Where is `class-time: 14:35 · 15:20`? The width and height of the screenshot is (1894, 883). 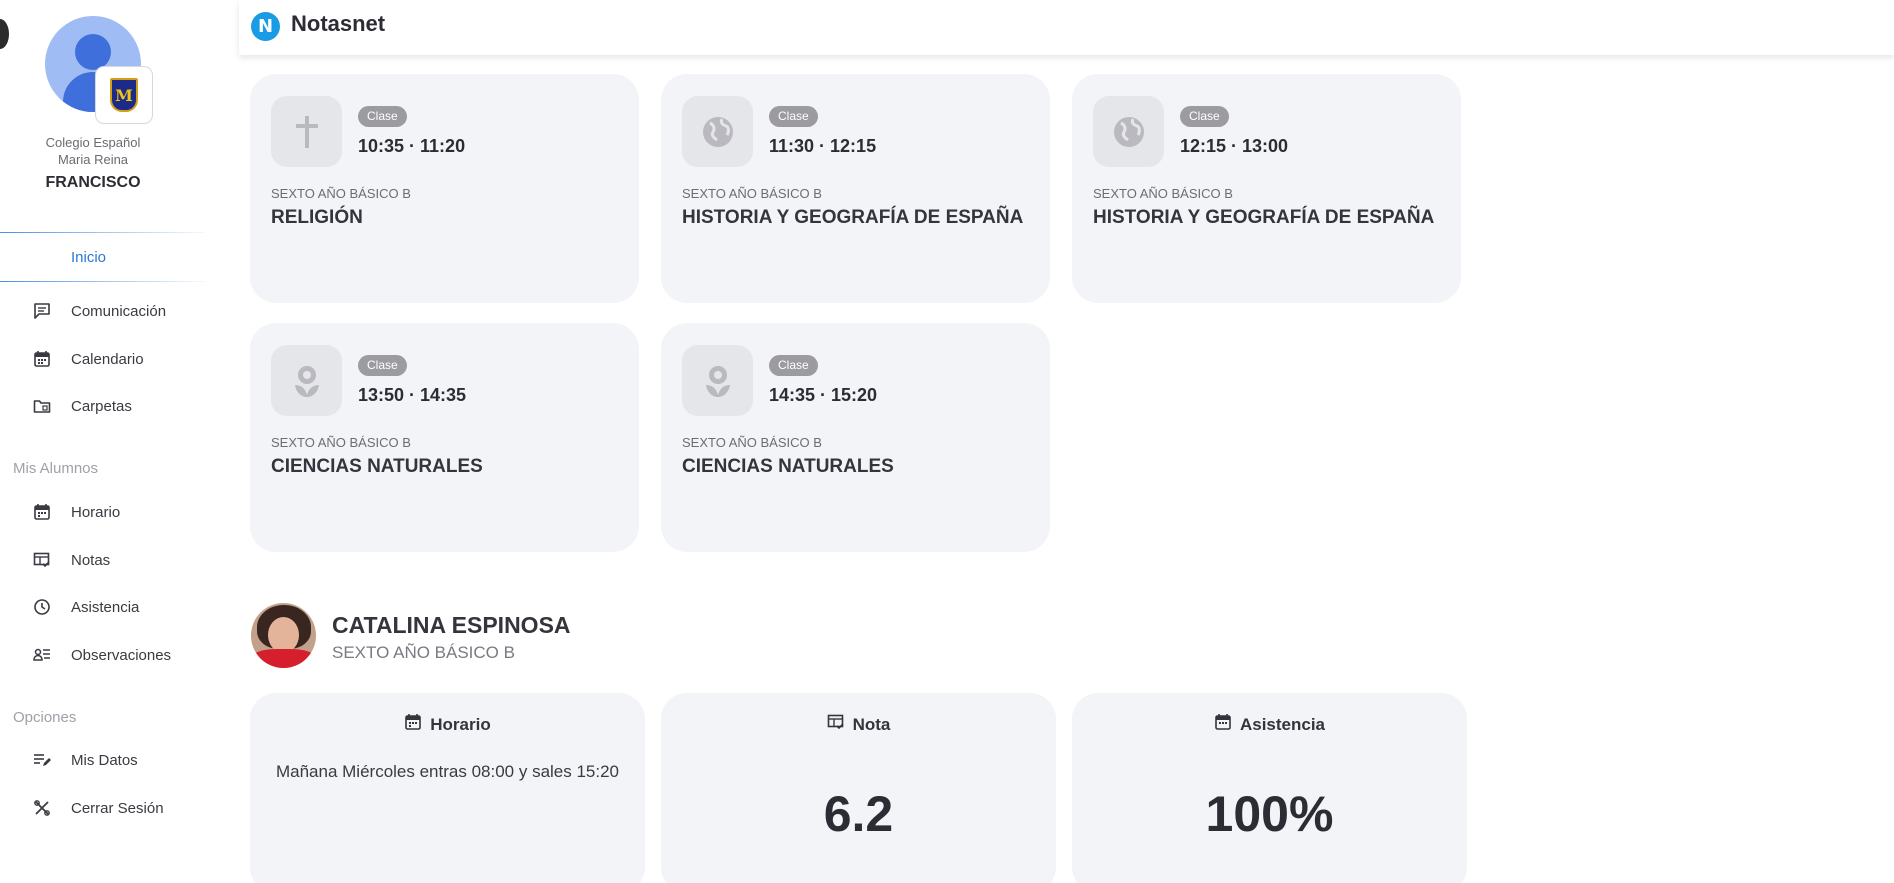 class-time: 14:35 · 15:20 is located at coordinates (823, 395).